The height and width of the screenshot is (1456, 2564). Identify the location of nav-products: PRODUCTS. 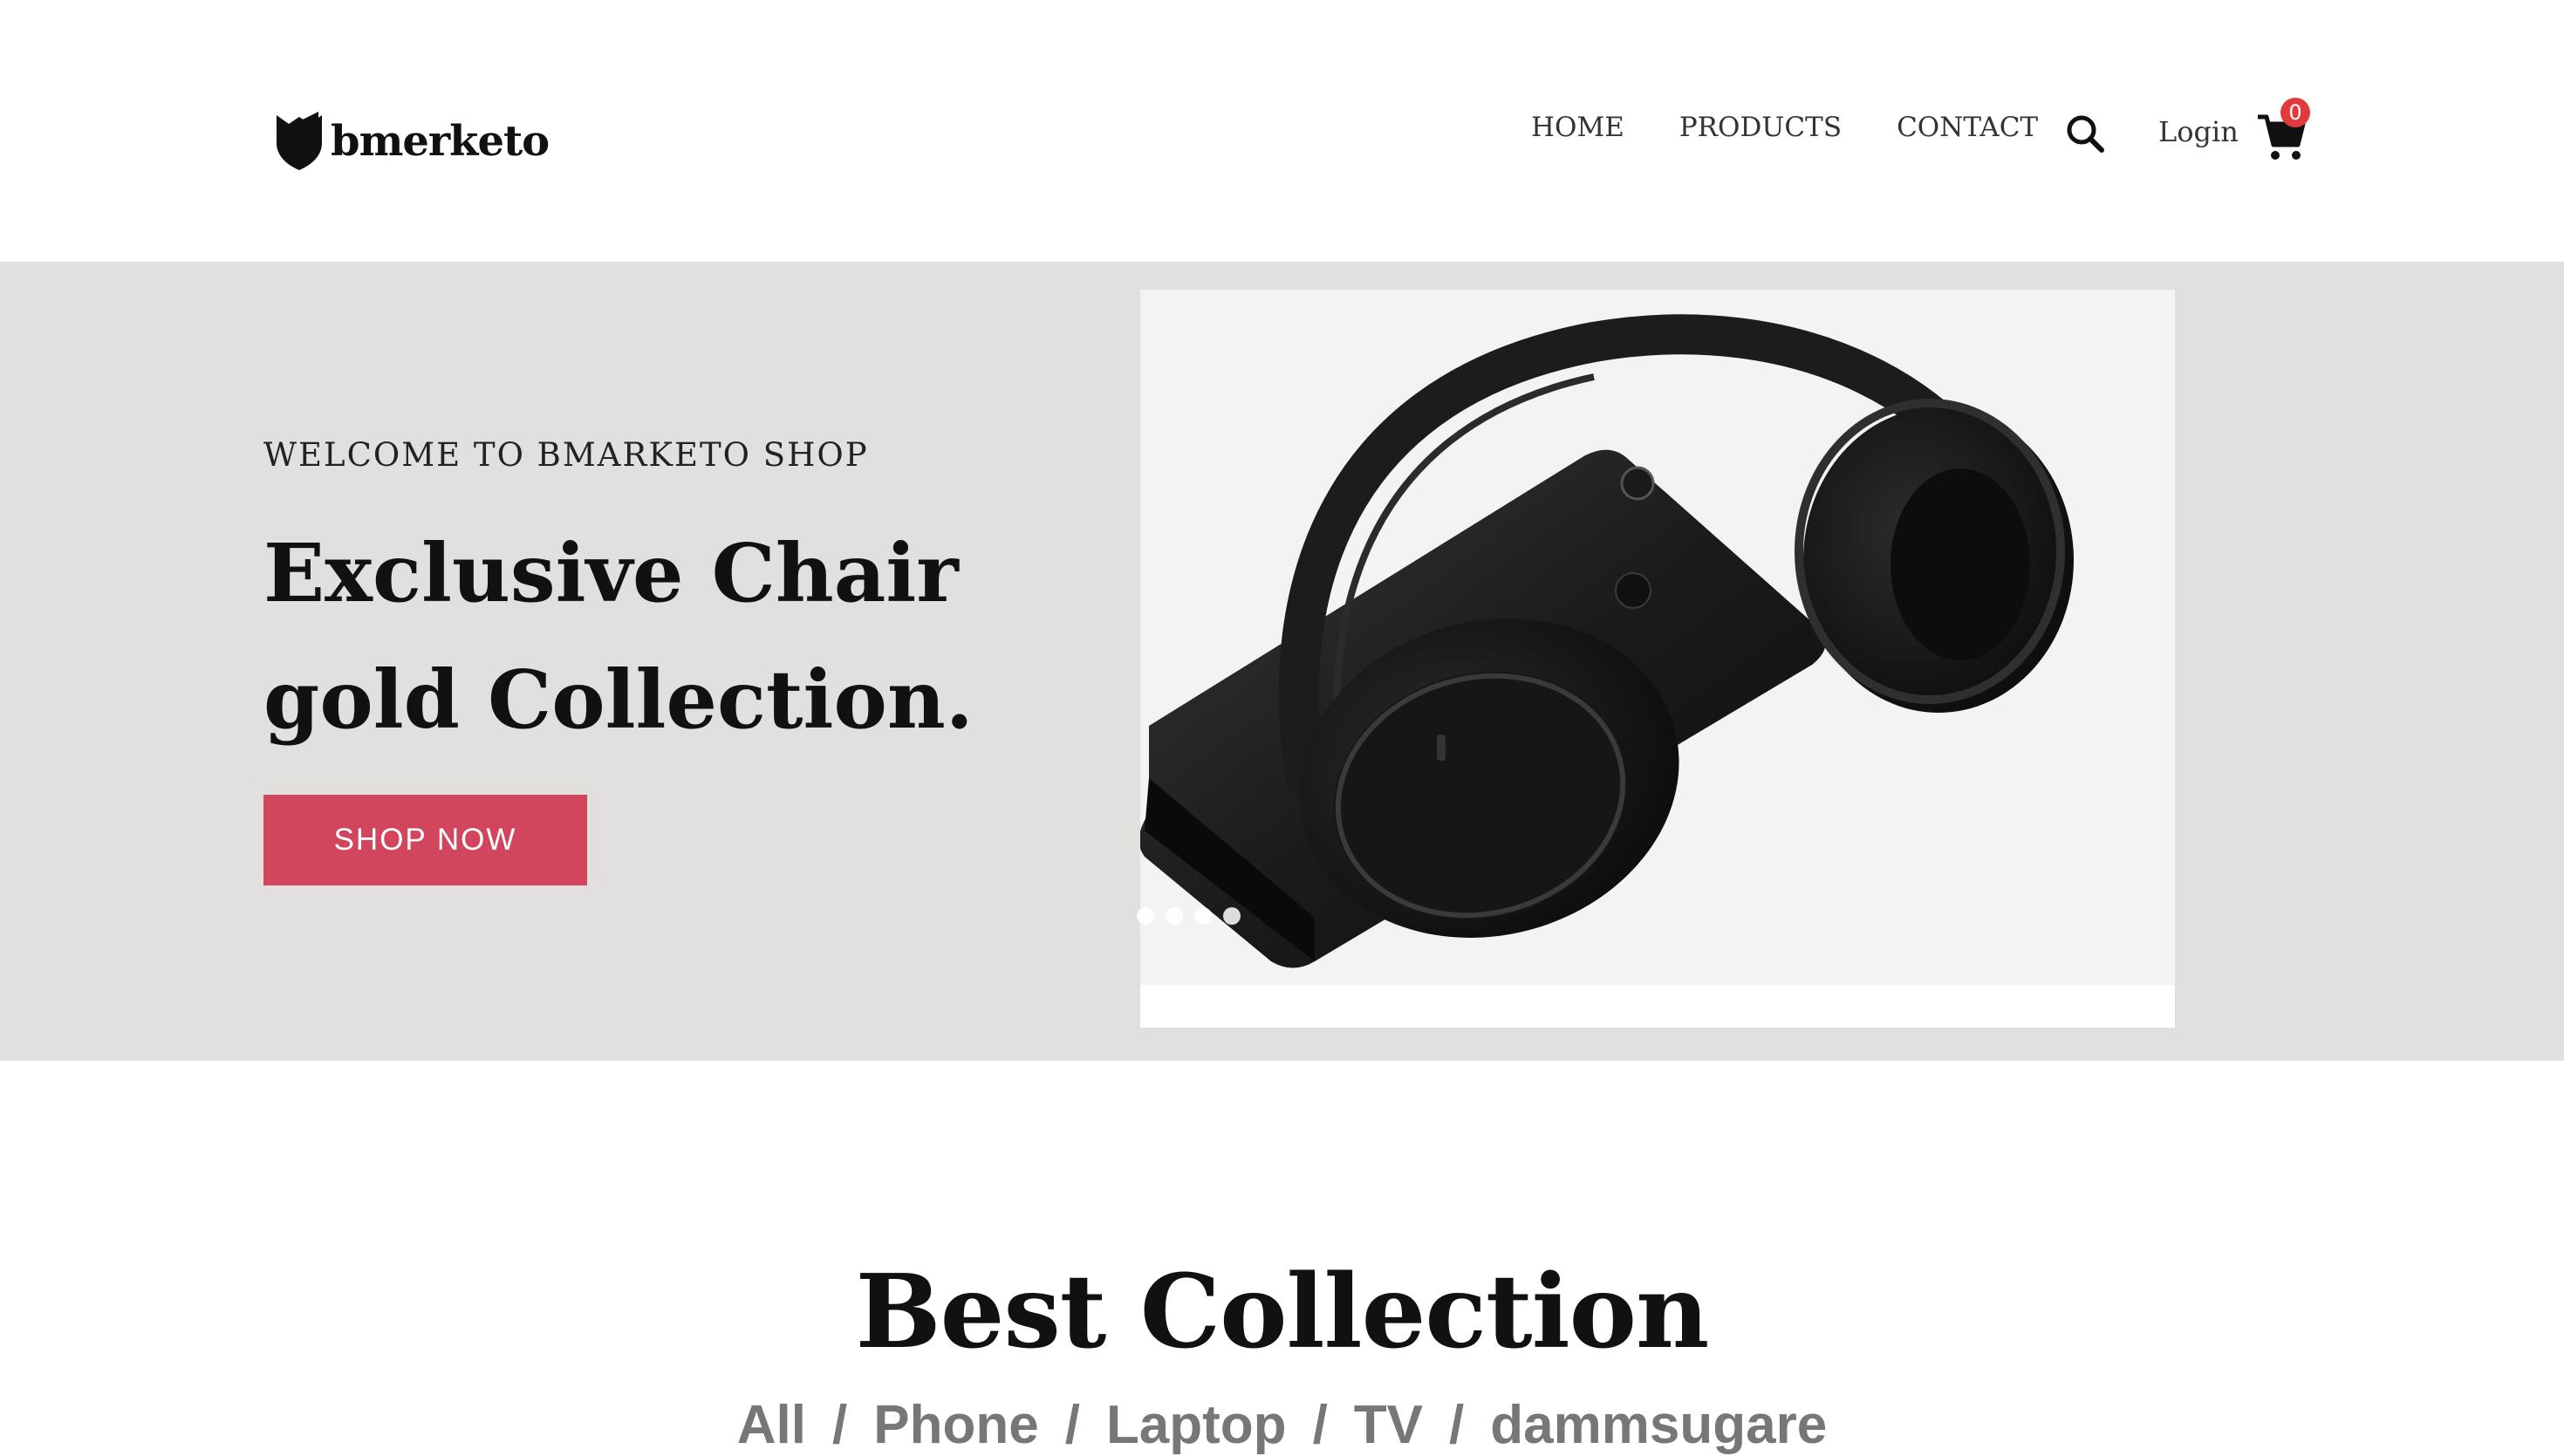
(1761, 127).